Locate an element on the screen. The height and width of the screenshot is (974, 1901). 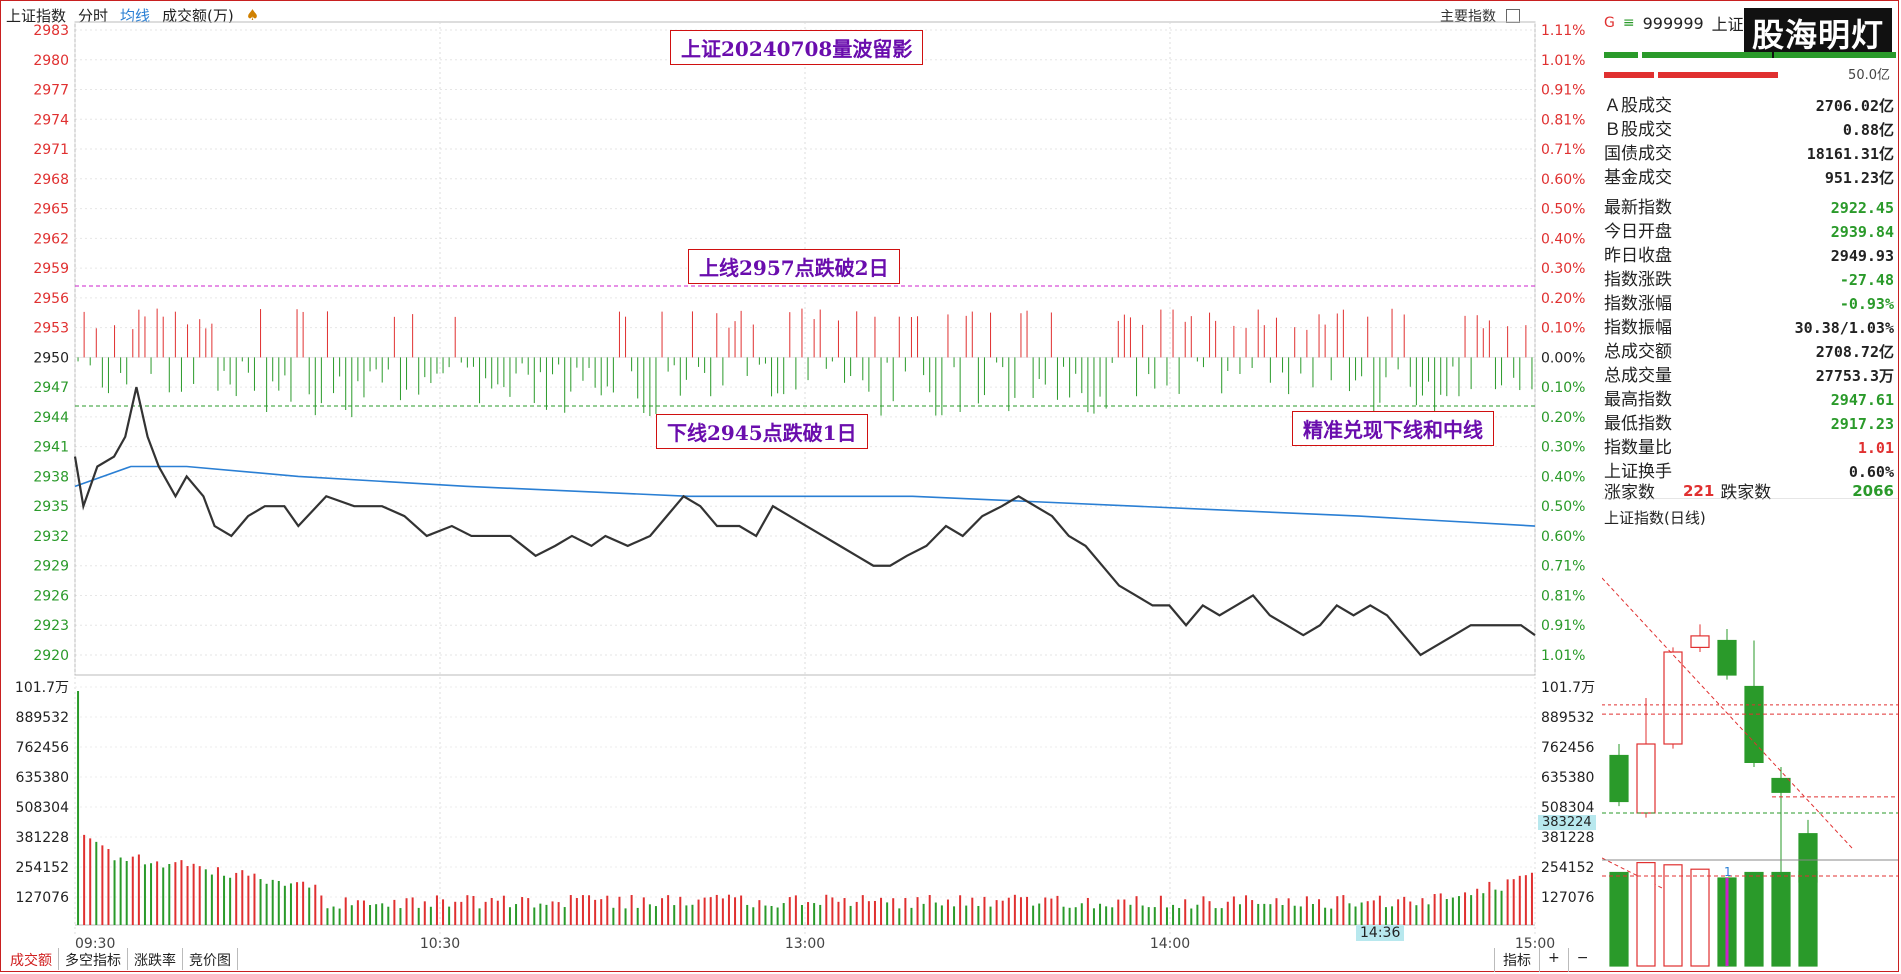
price-tick: 2920 is located at coordinates (51, 656).